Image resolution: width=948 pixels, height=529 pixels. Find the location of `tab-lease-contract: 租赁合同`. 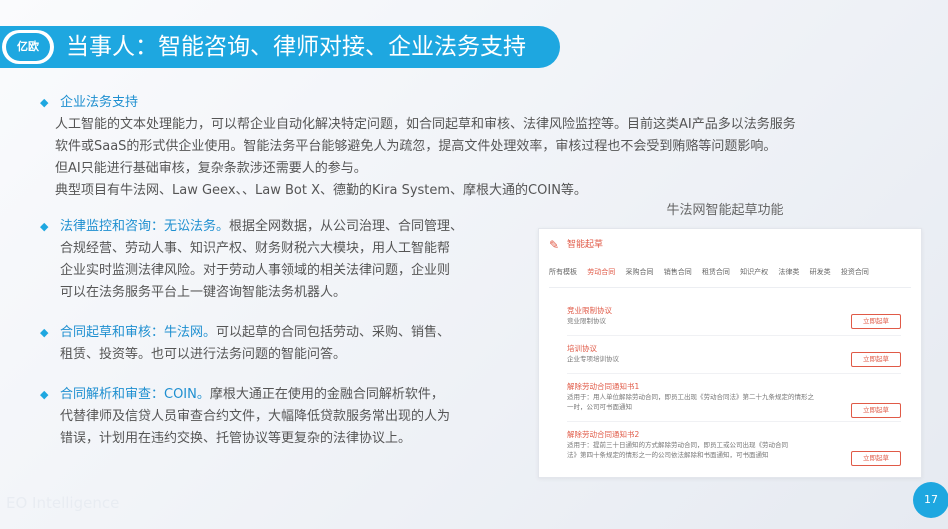

tab-lease-contract: 租赁合同 is located at coordinates (716, 272).